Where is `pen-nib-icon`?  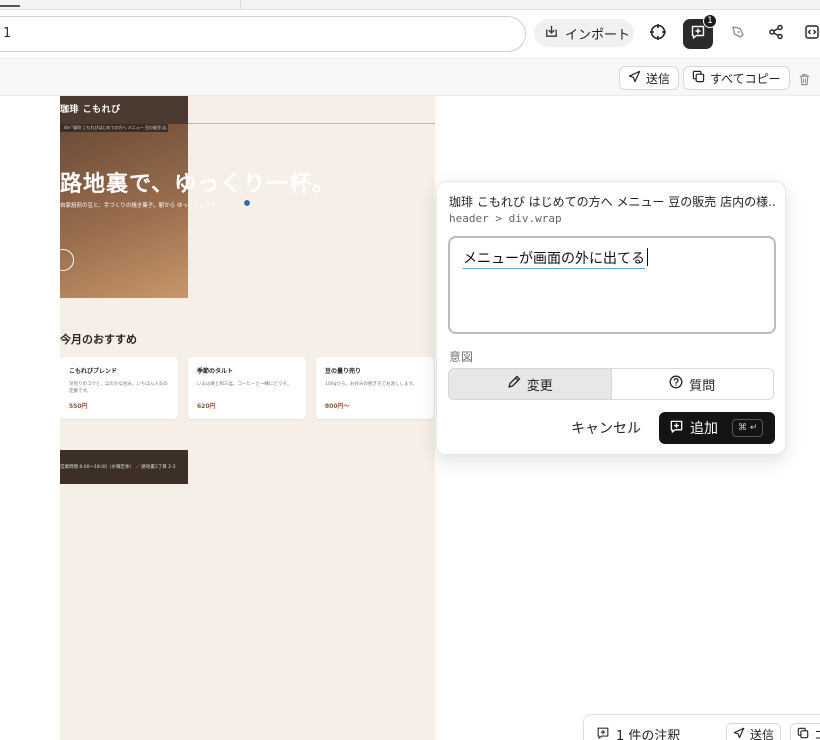 pen-nib-icon is located at coordinates (738, 34).